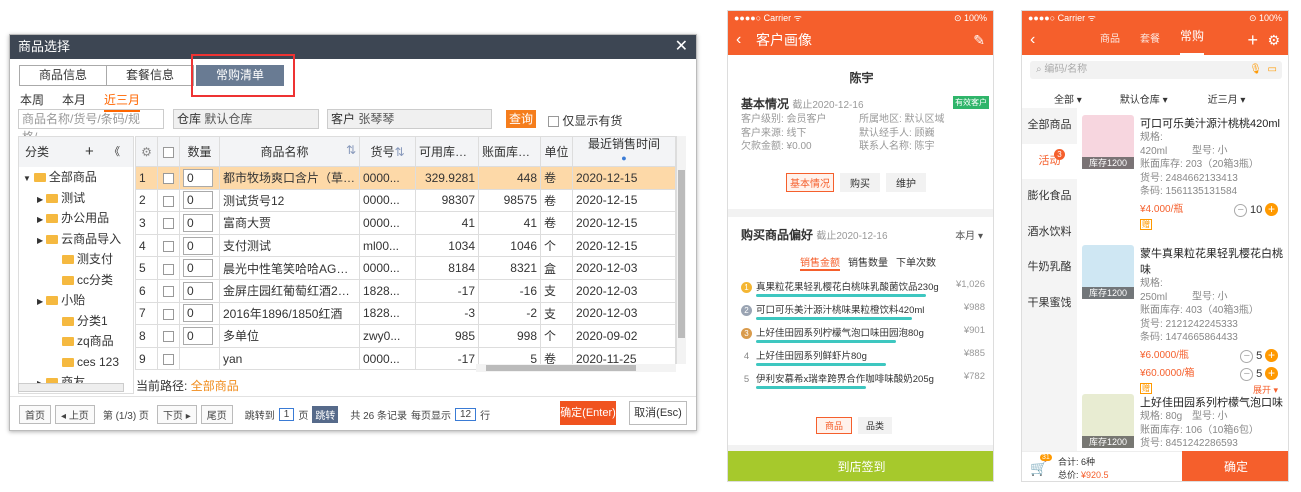 This screenshot has width=1301, height=492. Describe the element at coordinates (1049, 161) in the screenshot. I see `category-item: 活动 3` at that location.